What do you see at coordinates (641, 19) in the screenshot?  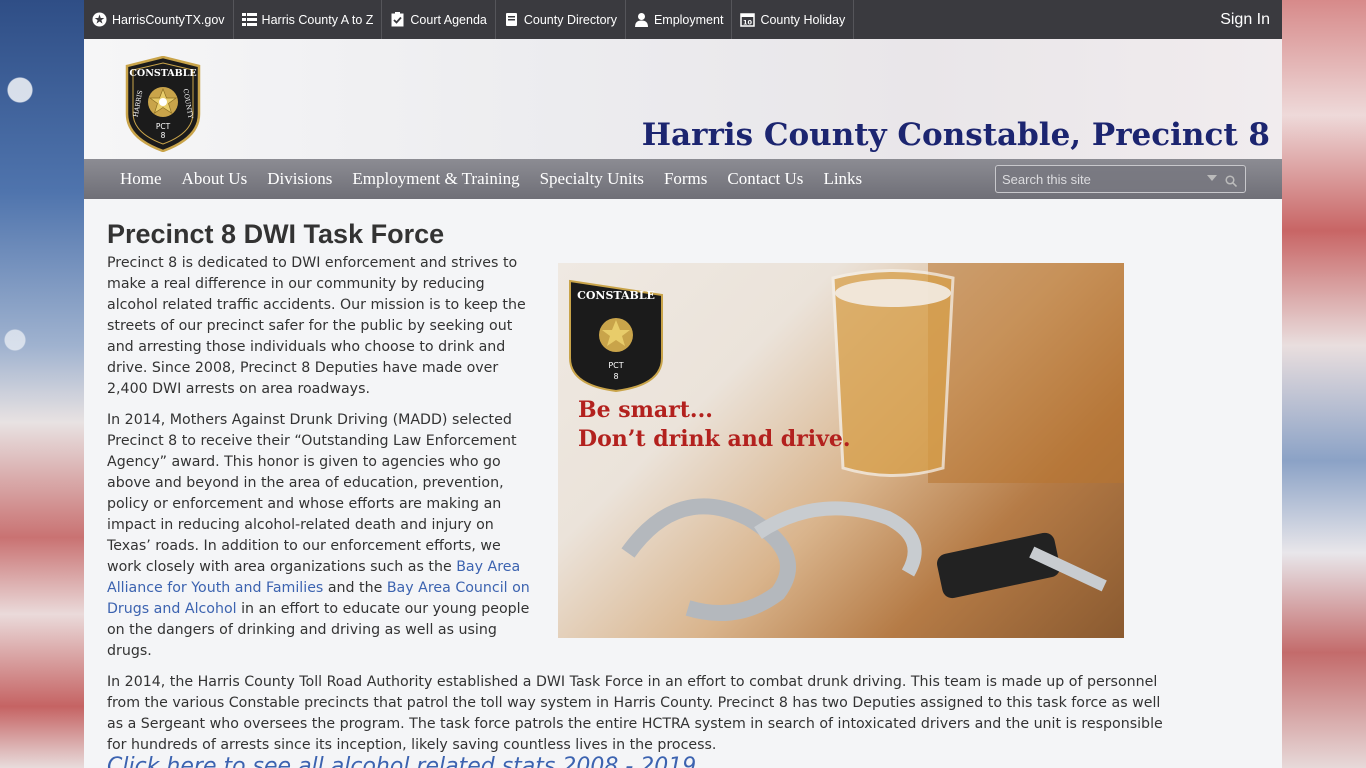 I see `user-icon` at bounding box center [641, 19].